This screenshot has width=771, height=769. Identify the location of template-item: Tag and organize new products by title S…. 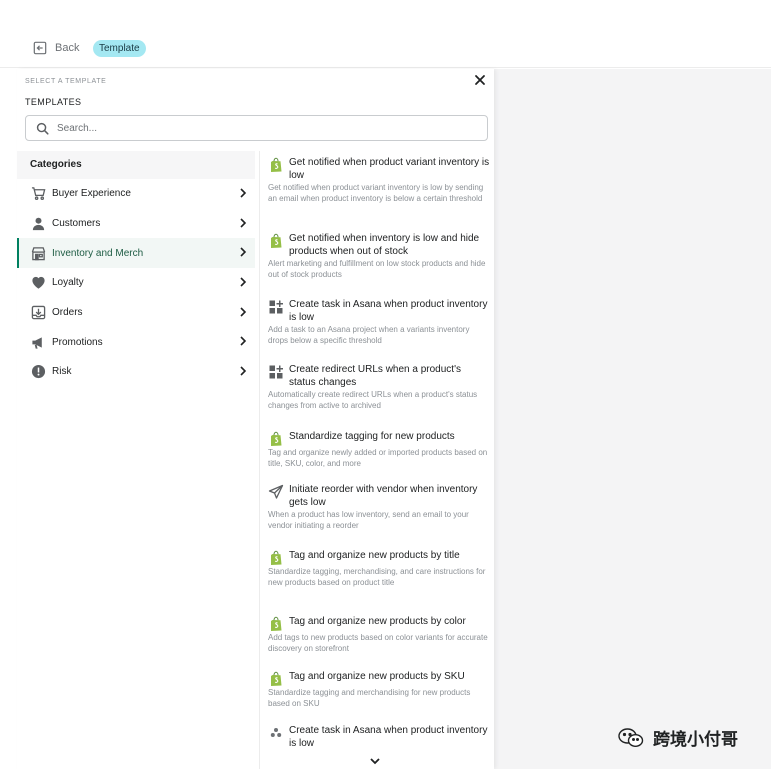
(379, 569).